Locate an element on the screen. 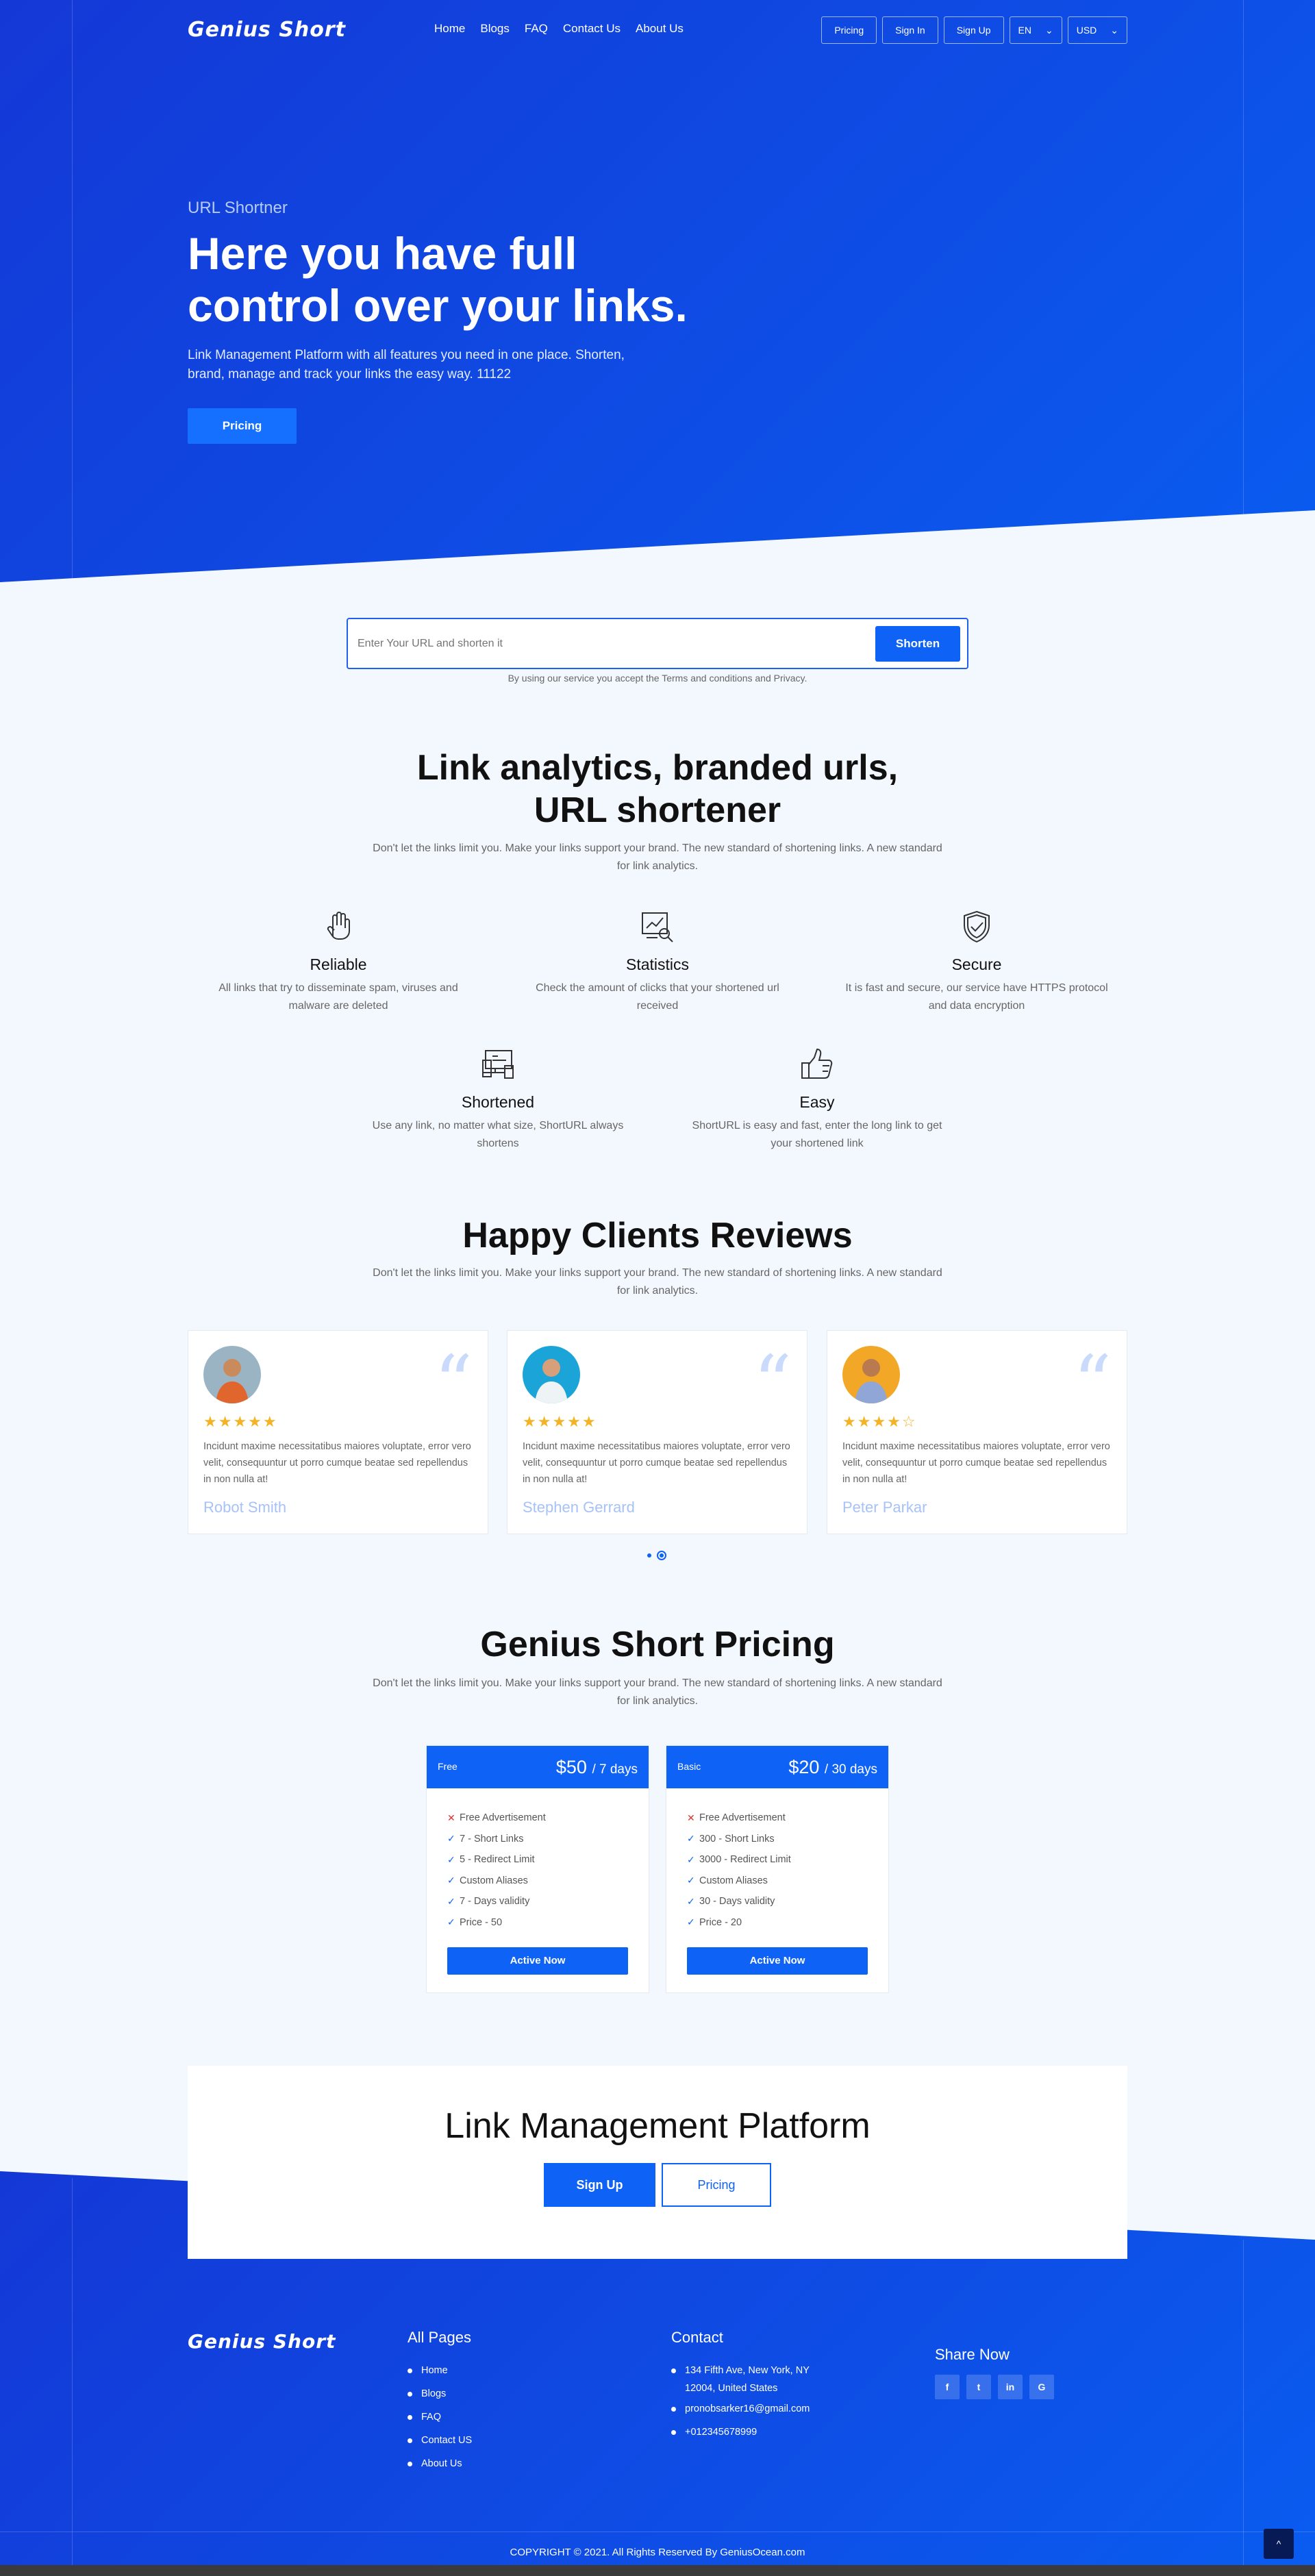  footer-logo: Genius Short is located at coordinates (262, 2341).